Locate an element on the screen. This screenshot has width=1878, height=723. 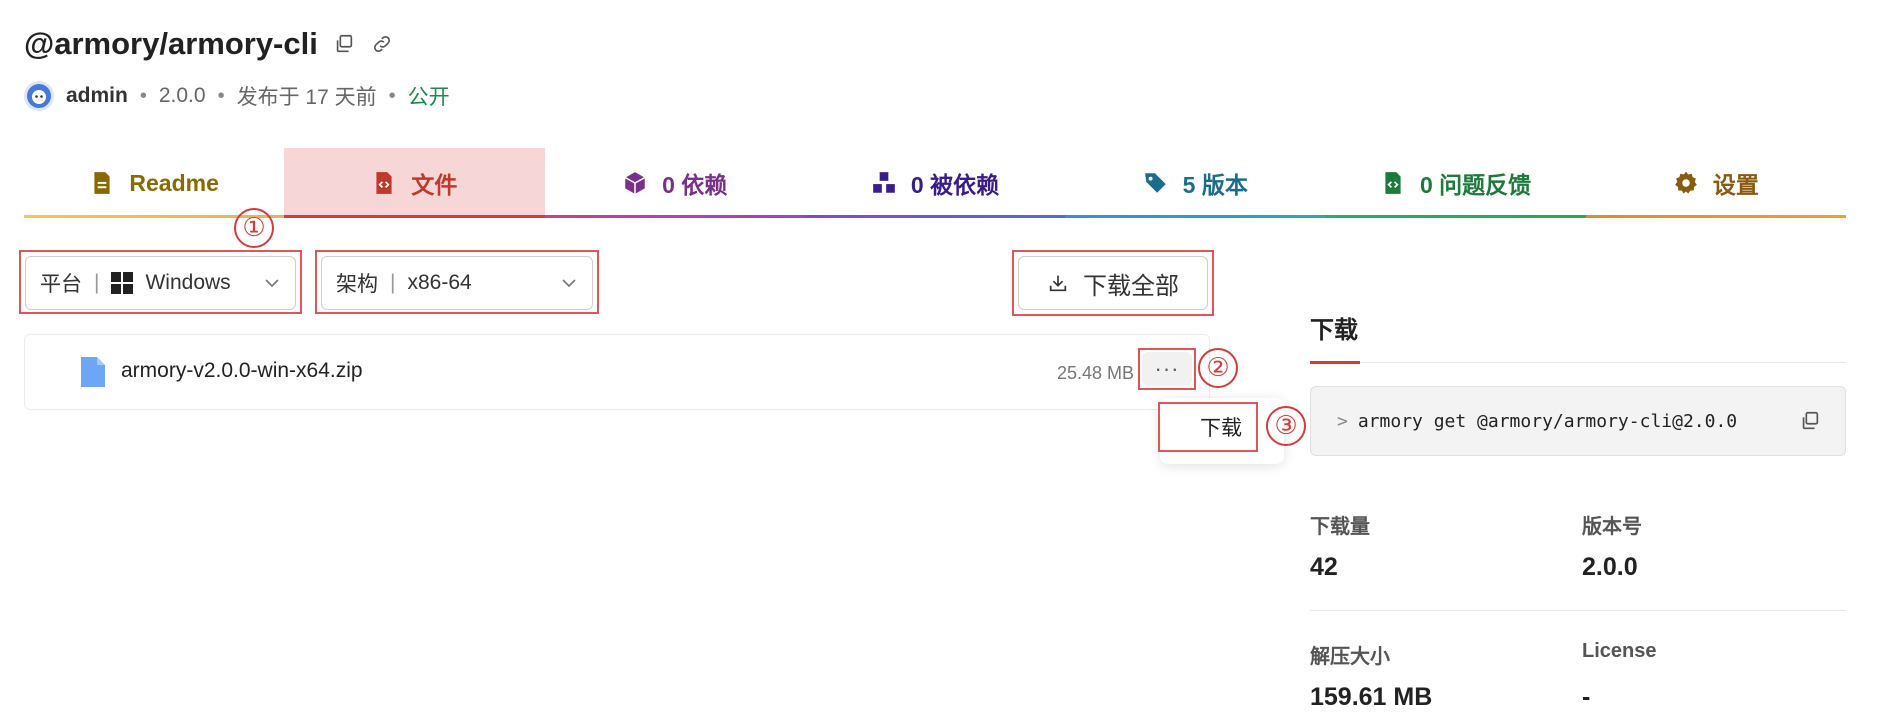
tab-label: 5 版本 is located at coordinates (1215, 185).